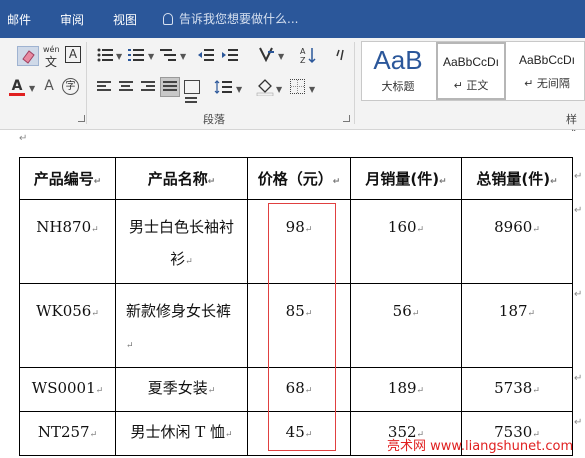  Describe the element at coordinates (517, 178) in the screenshot. I see `header-cell: 总销量(件)↵` at that location.